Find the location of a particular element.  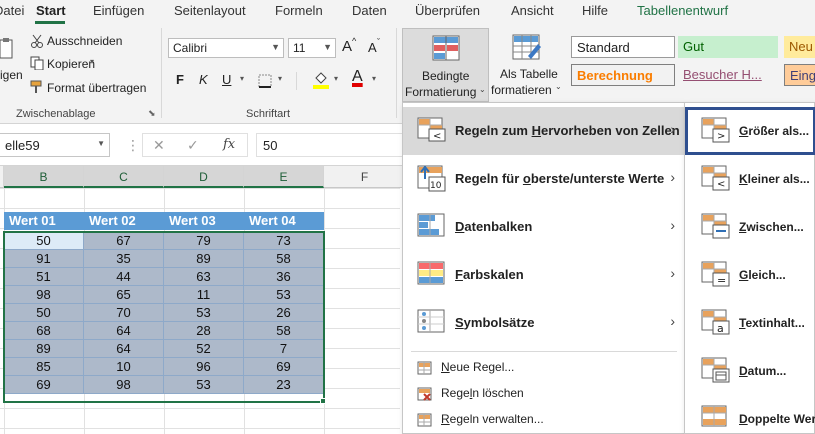

font-size-select: 11 ▼ is located at coordinates (312, 48).